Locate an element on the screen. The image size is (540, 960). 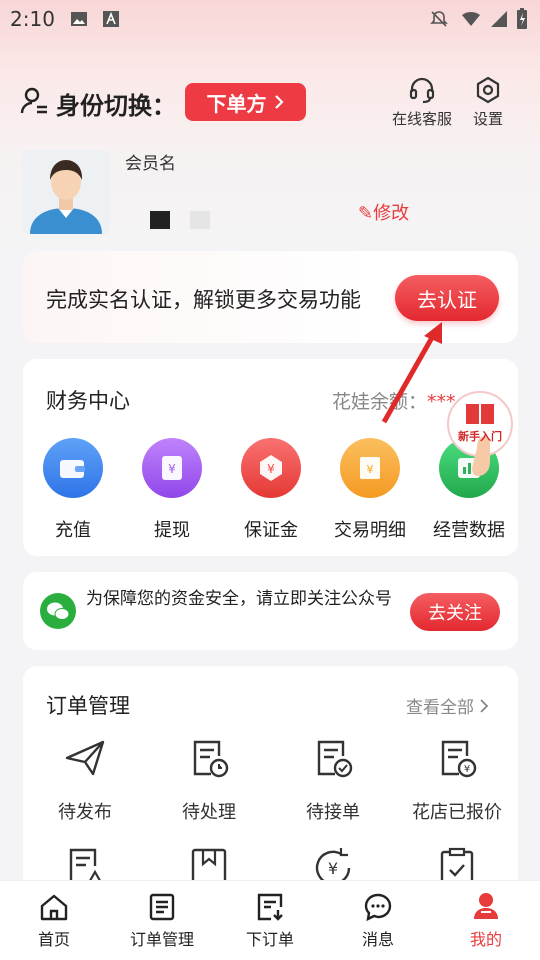
finance-item-transactions: ¥ 交易明细 is located at coordinates (370, 490).